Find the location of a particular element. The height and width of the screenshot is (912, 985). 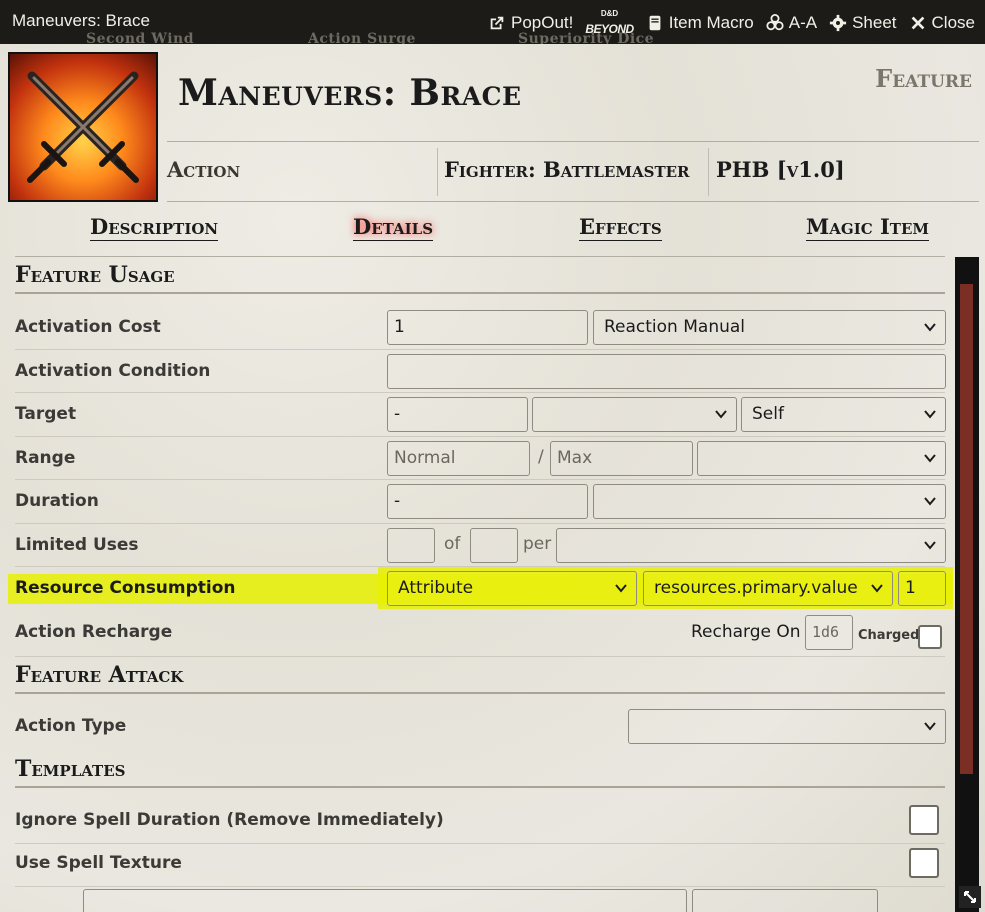

section-feature-attack: Feature Attack is located at coordinates (480, 678).